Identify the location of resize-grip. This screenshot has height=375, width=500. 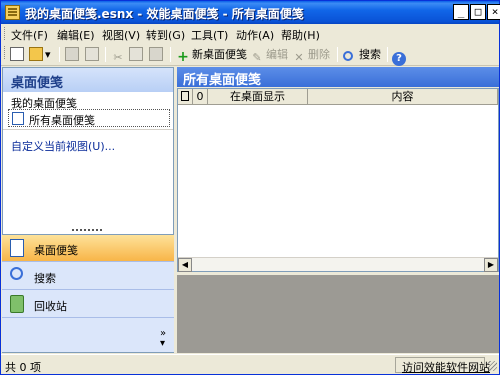
(492, 366).